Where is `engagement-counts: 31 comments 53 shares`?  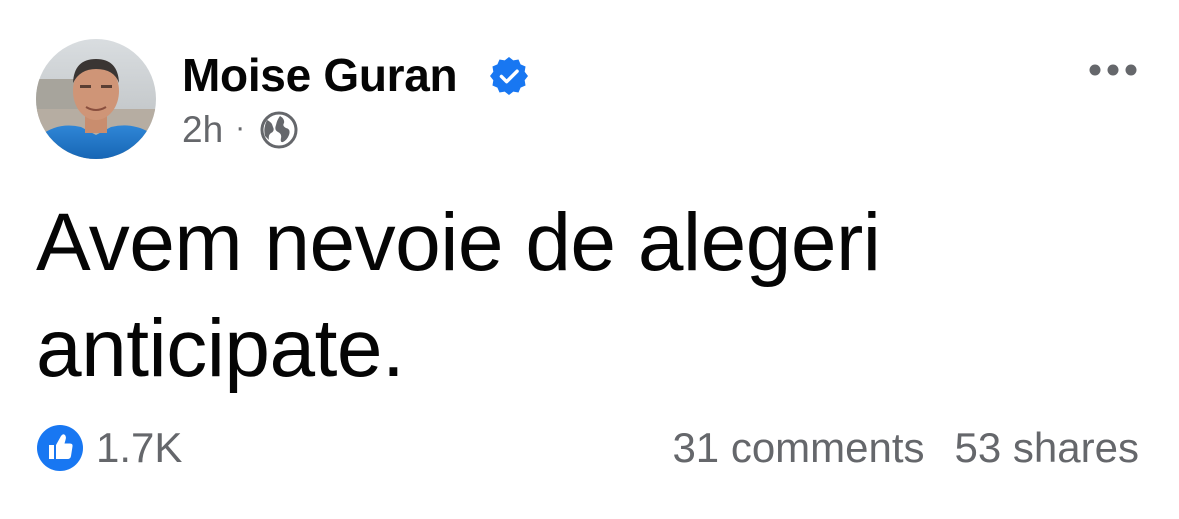 engagement-counts: 31 comments 53 shares is located at coordinates (905, 448).